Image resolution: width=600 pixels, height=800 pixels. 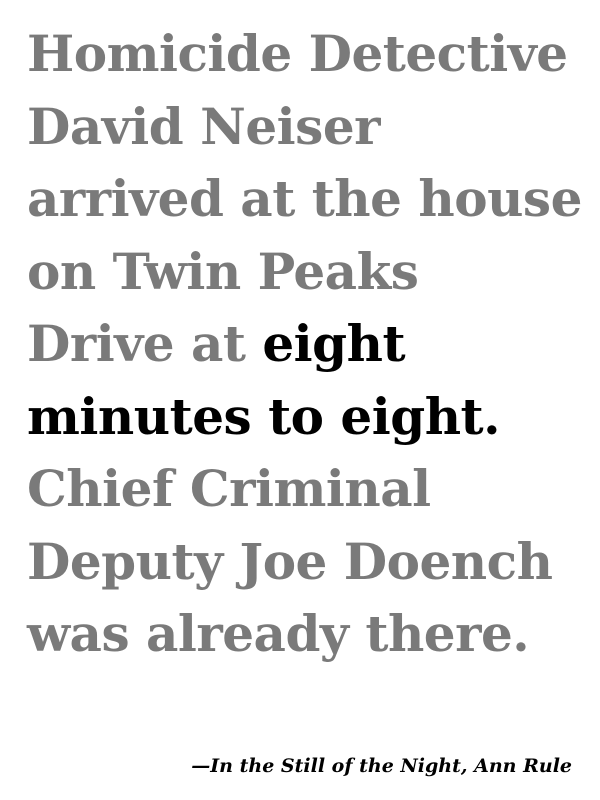 What do you see at coordinates (290, 561) in the screenshot?
I see `quote-text: Deputy Joe Doench` at bounding box center [290, 561].